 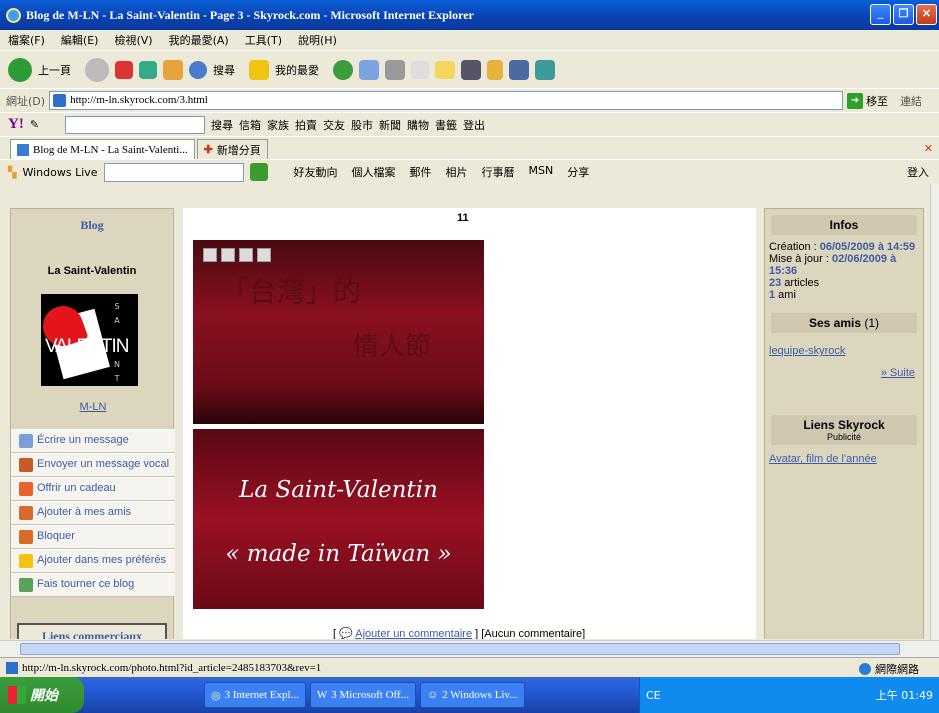 I want to click on rotate-blog-item: Fais tourner ce blog, so click(x=93, y=585).